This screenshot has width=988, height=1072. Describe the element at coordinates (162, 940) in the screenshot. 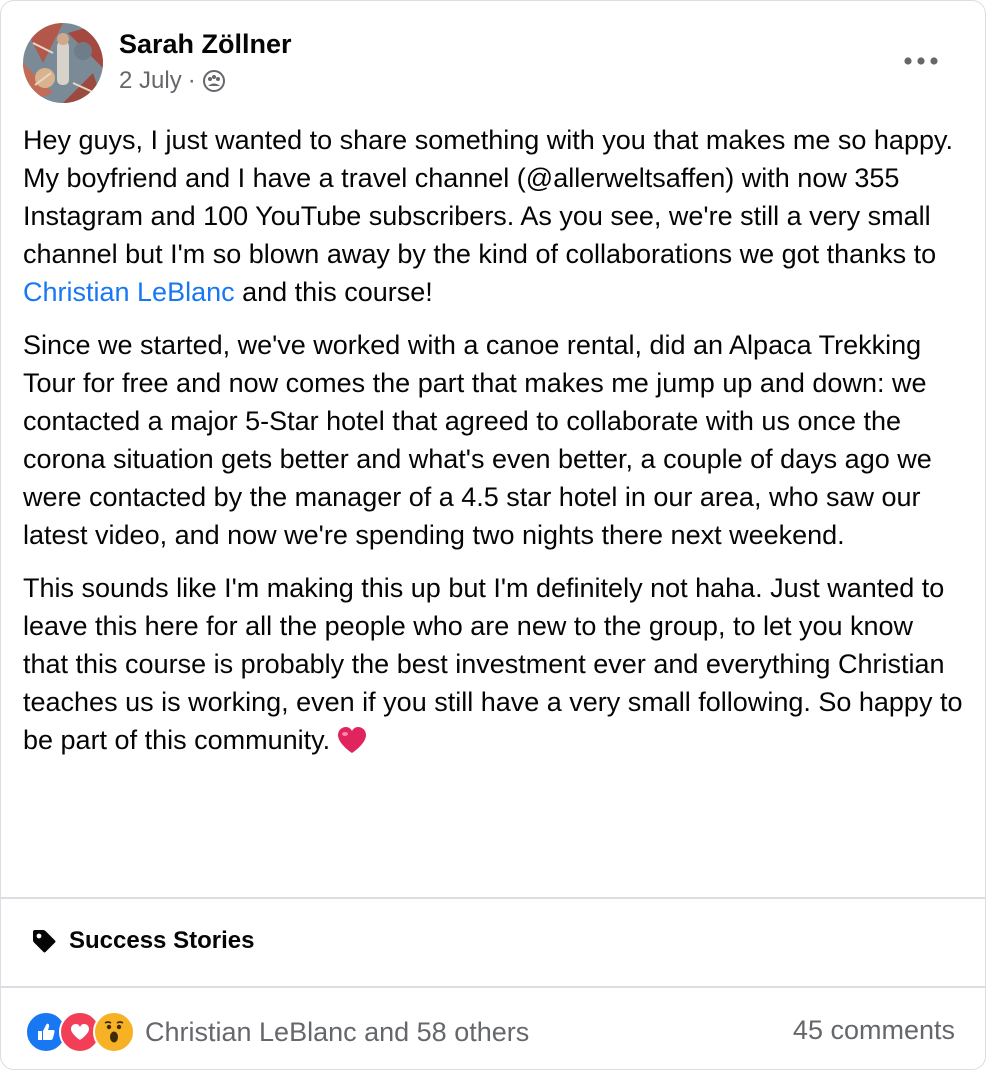

I see `topic-label: Success Stories` at that location.